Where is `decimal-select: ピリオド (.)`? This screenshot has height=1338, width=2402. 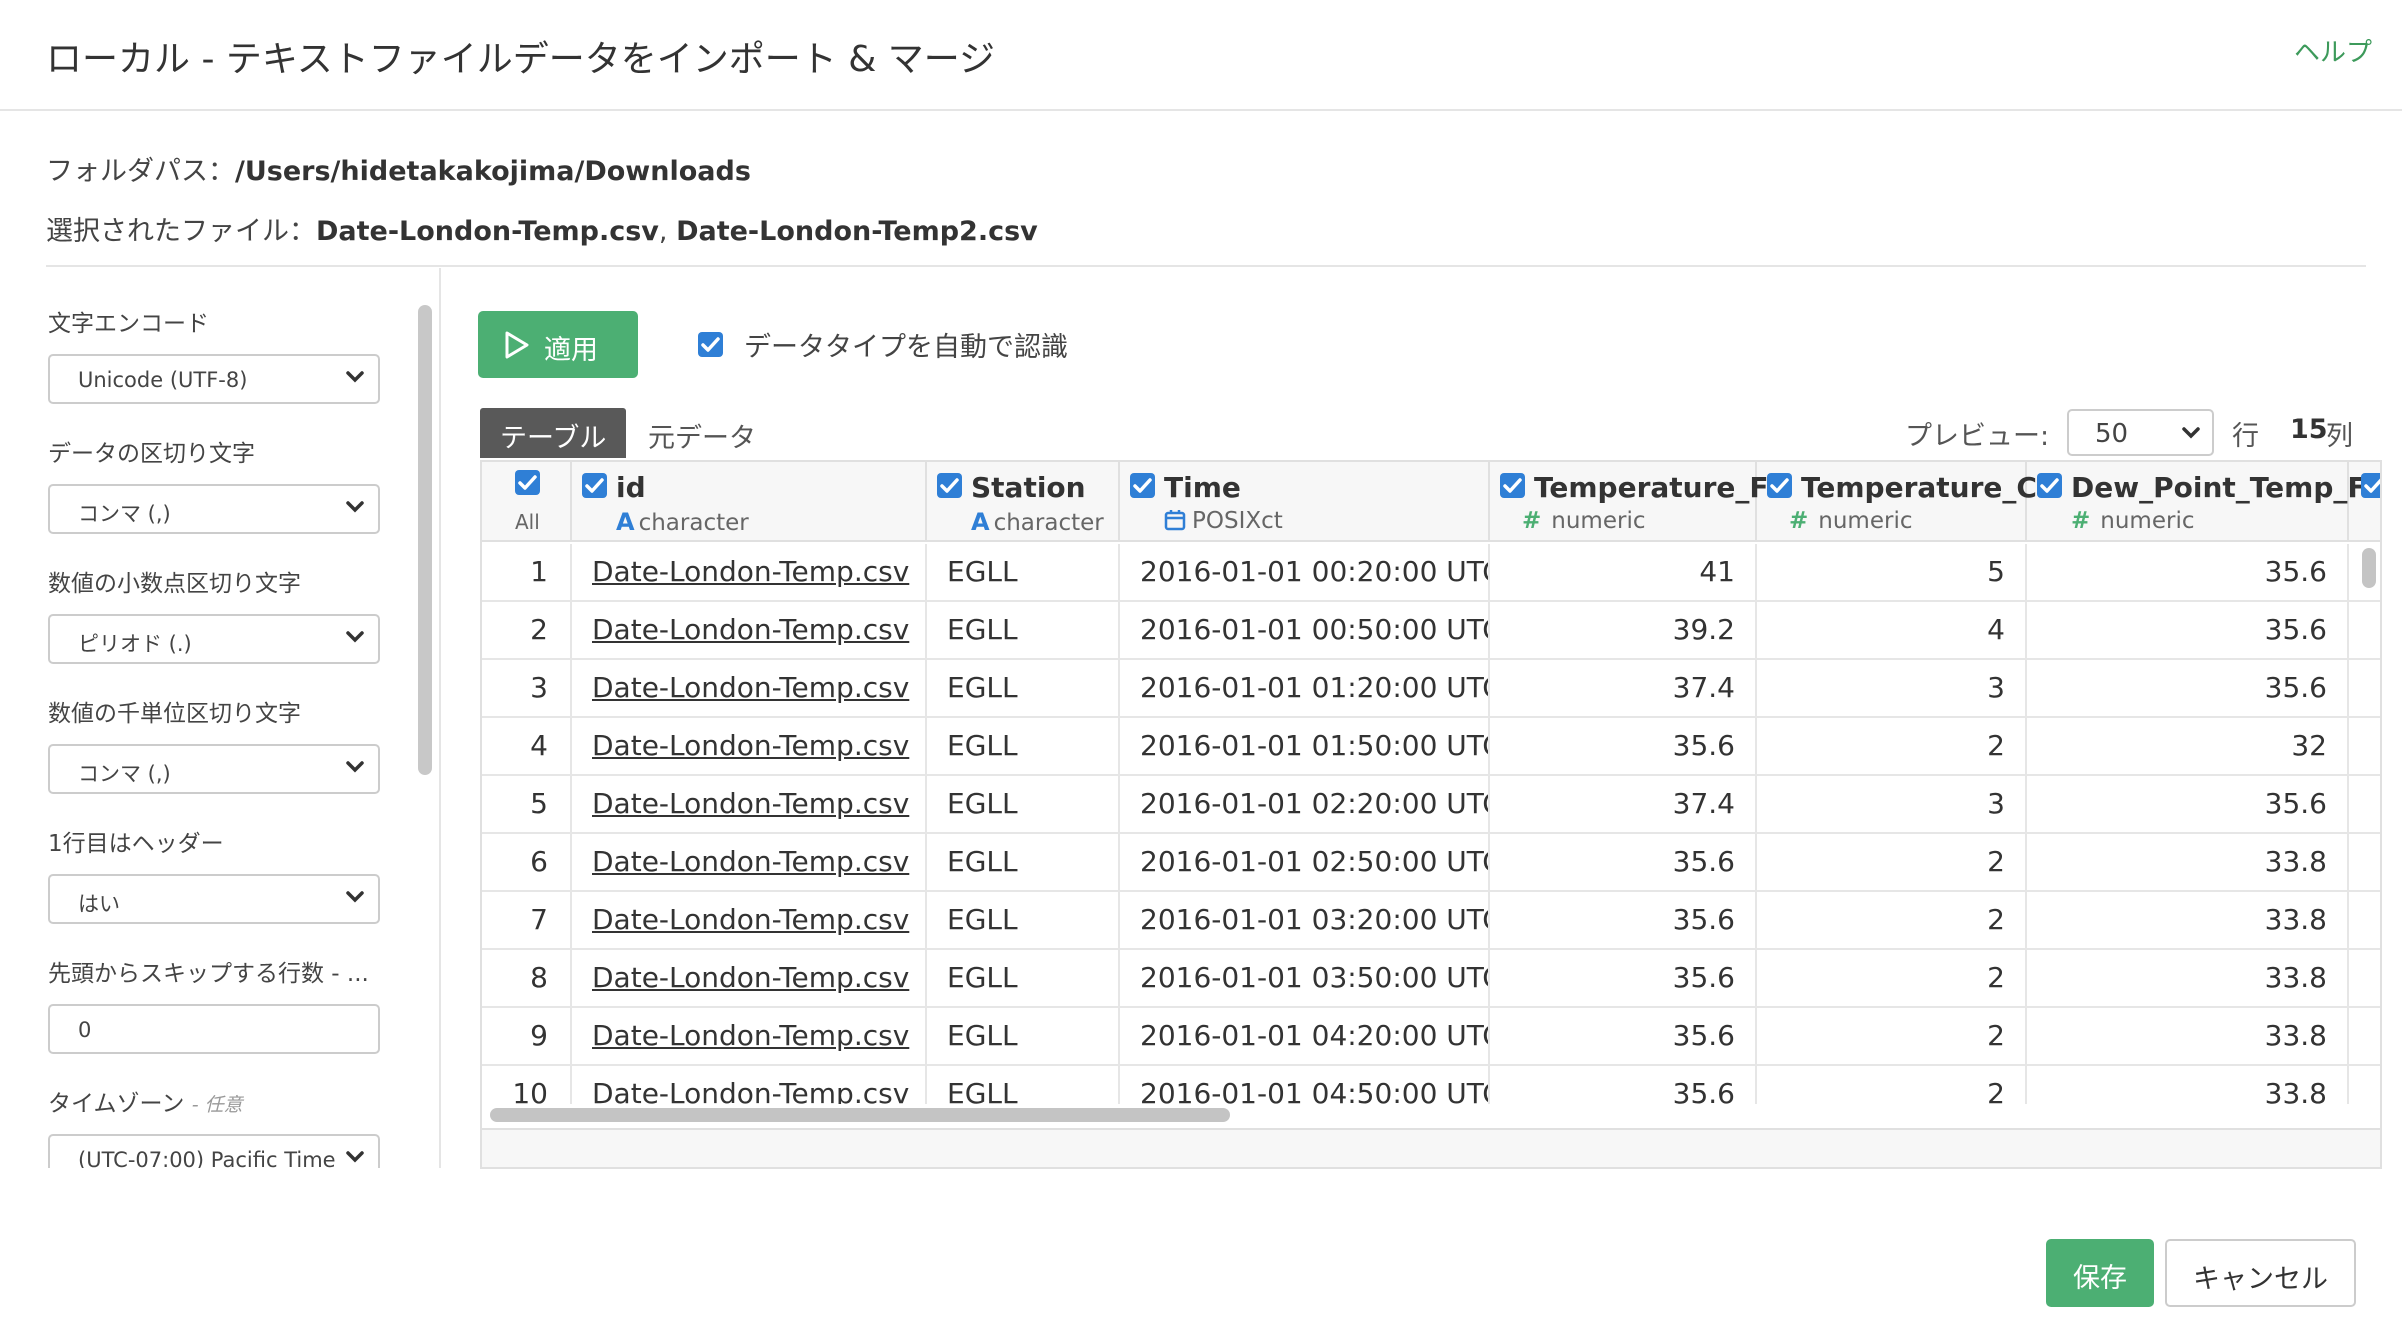
decimal-select: ピリオド (.) is located at coordinates (214, 639).